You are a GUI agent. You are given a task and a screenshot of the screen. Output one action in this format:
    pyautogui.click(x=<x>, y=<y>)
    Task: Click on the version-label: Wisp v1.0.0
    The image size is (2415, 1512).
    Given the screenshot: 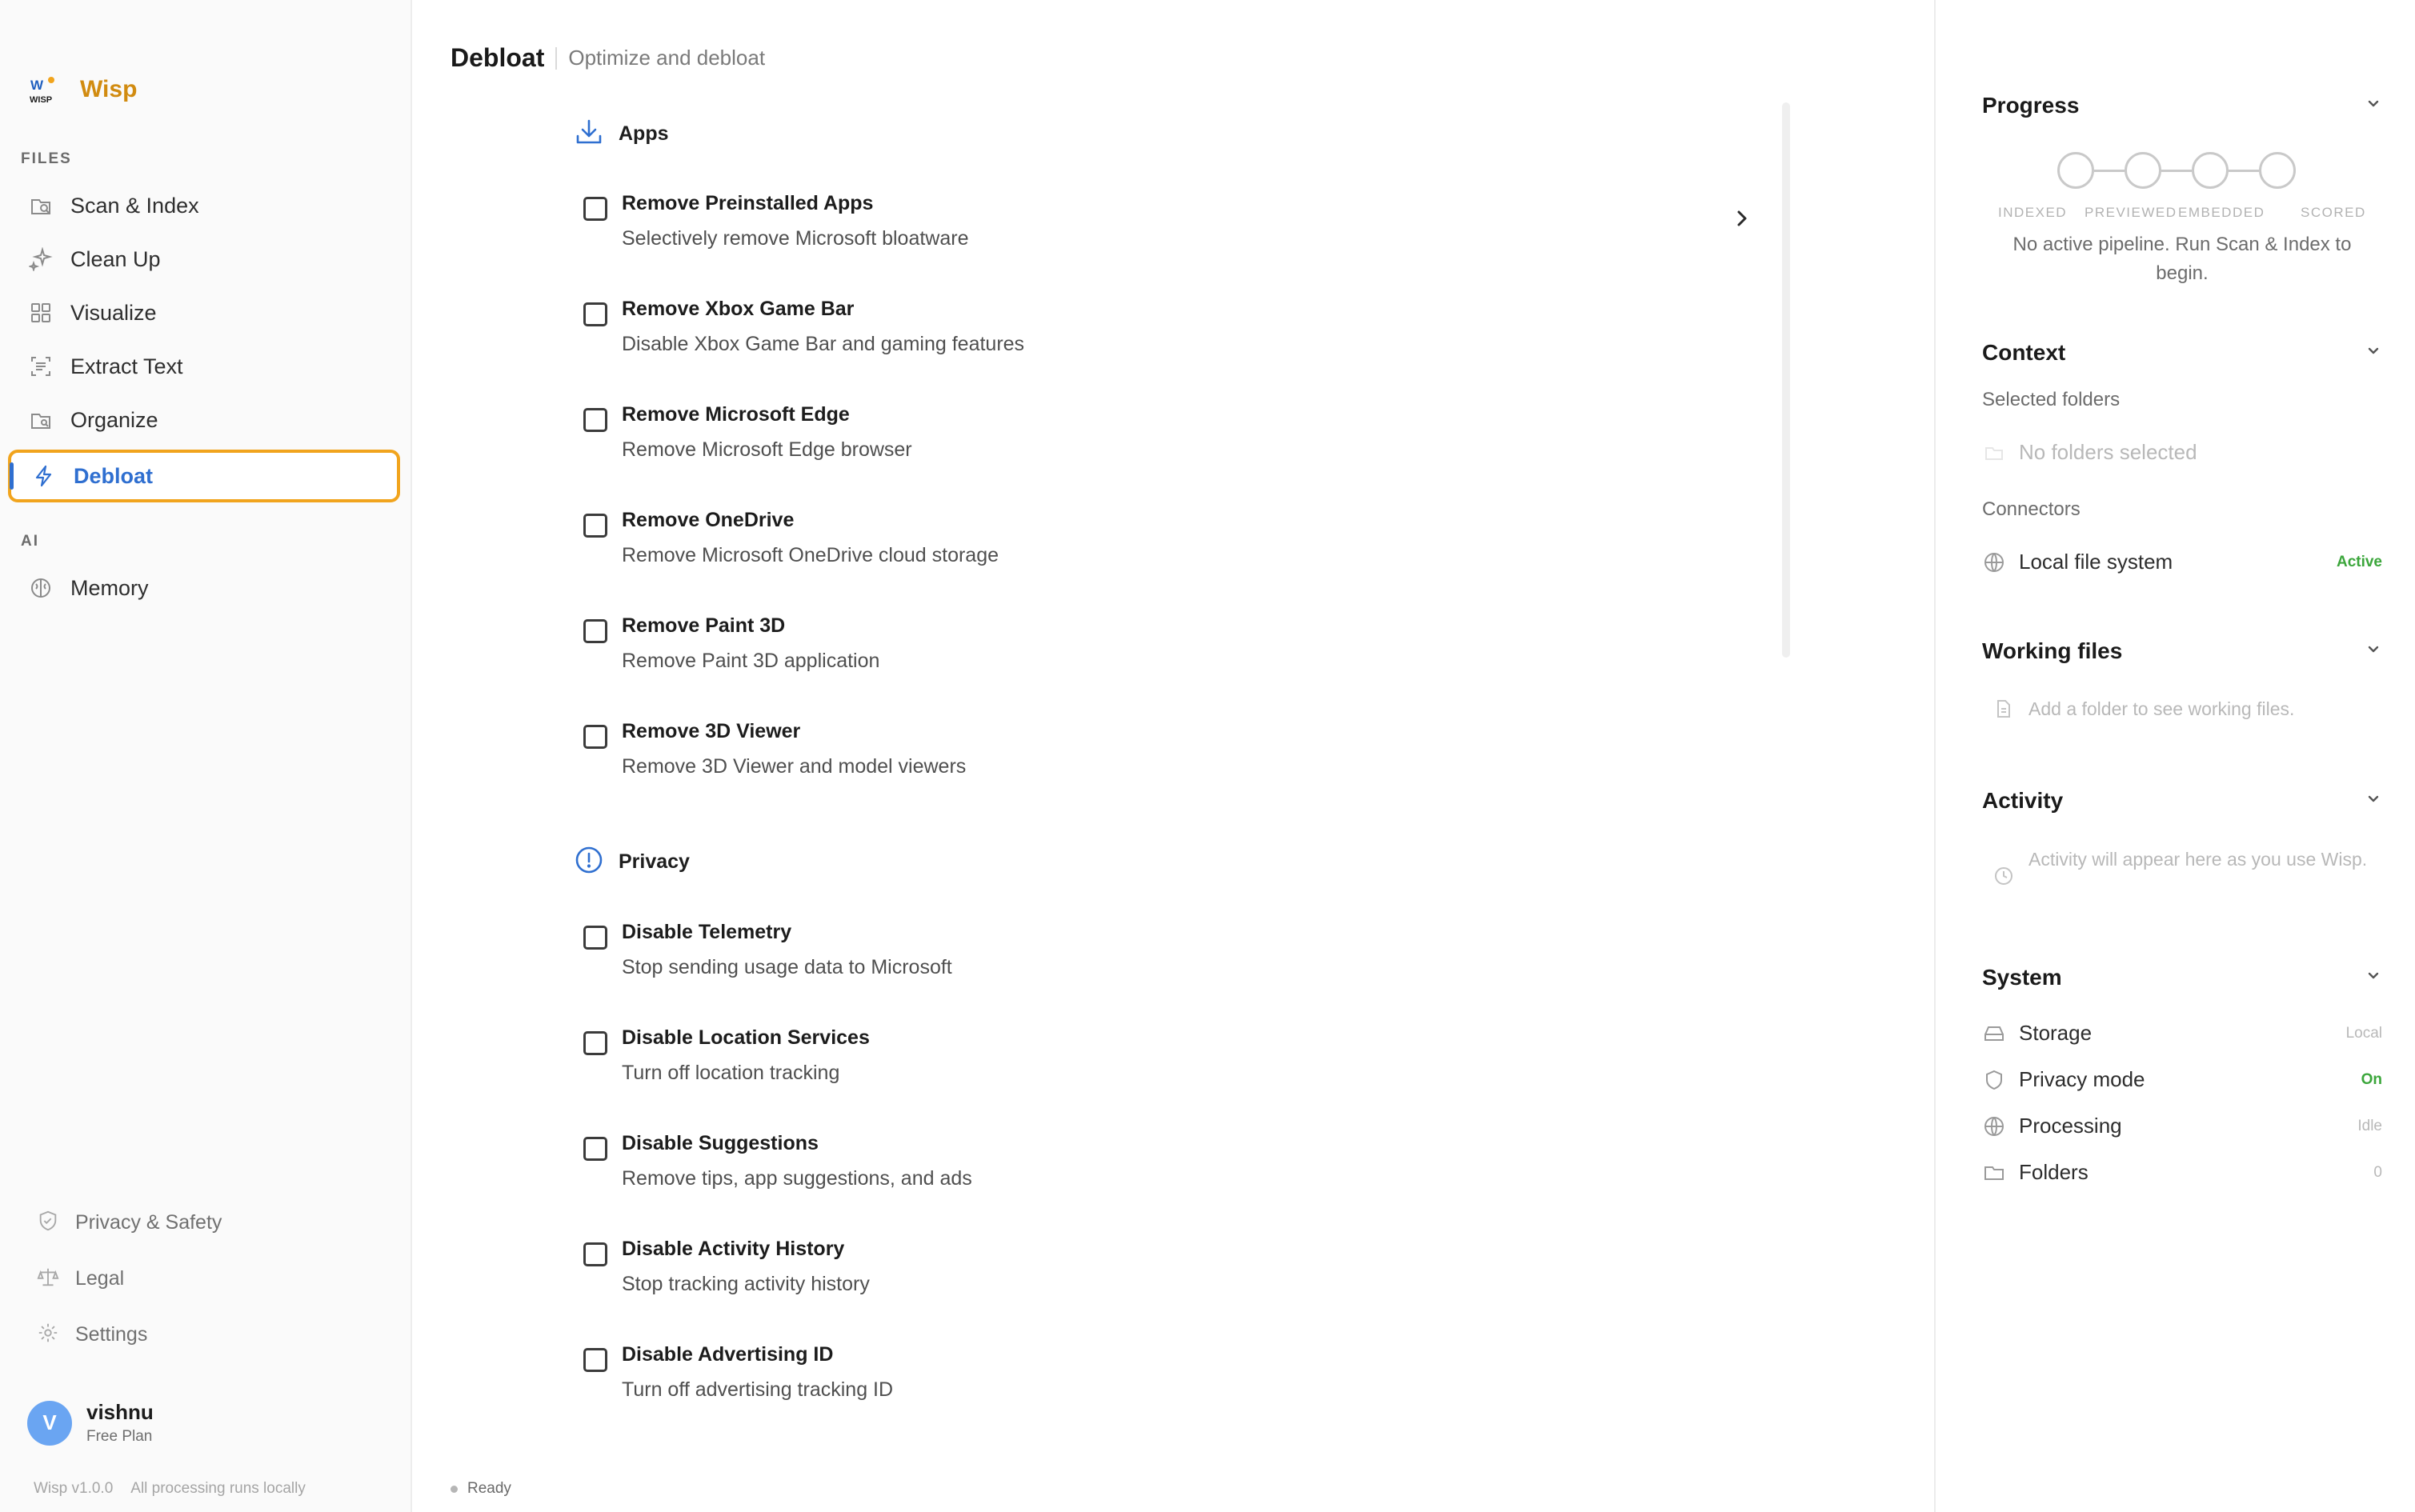 What is the action you would take?
    pyautogui.click(x=74, y=1488)
    